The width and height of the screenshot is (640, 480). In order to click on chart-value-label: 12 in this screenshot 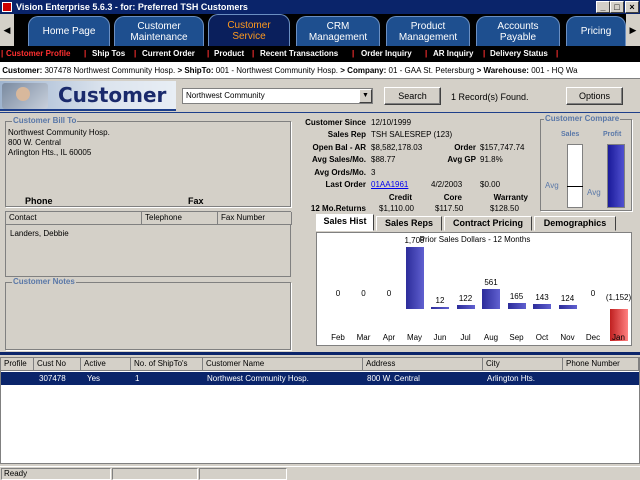, I will do `click(440, 300)`.